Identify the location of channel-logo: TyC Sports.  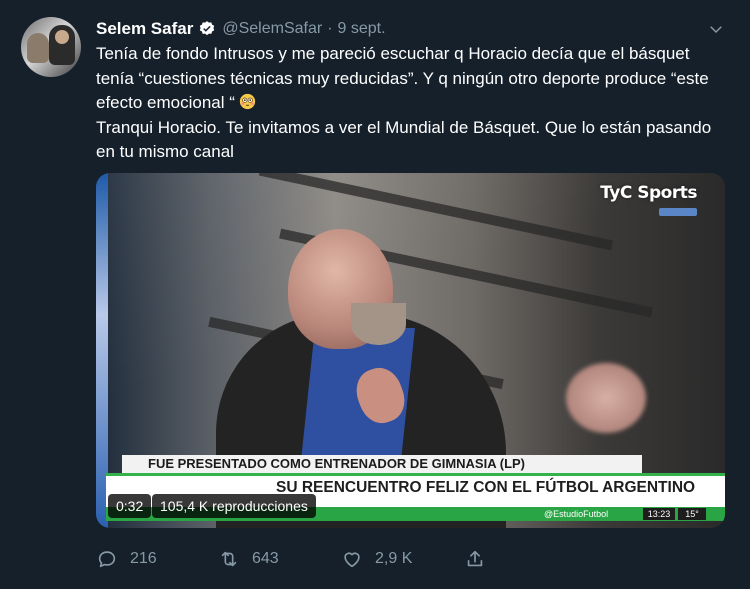
(648, 202).